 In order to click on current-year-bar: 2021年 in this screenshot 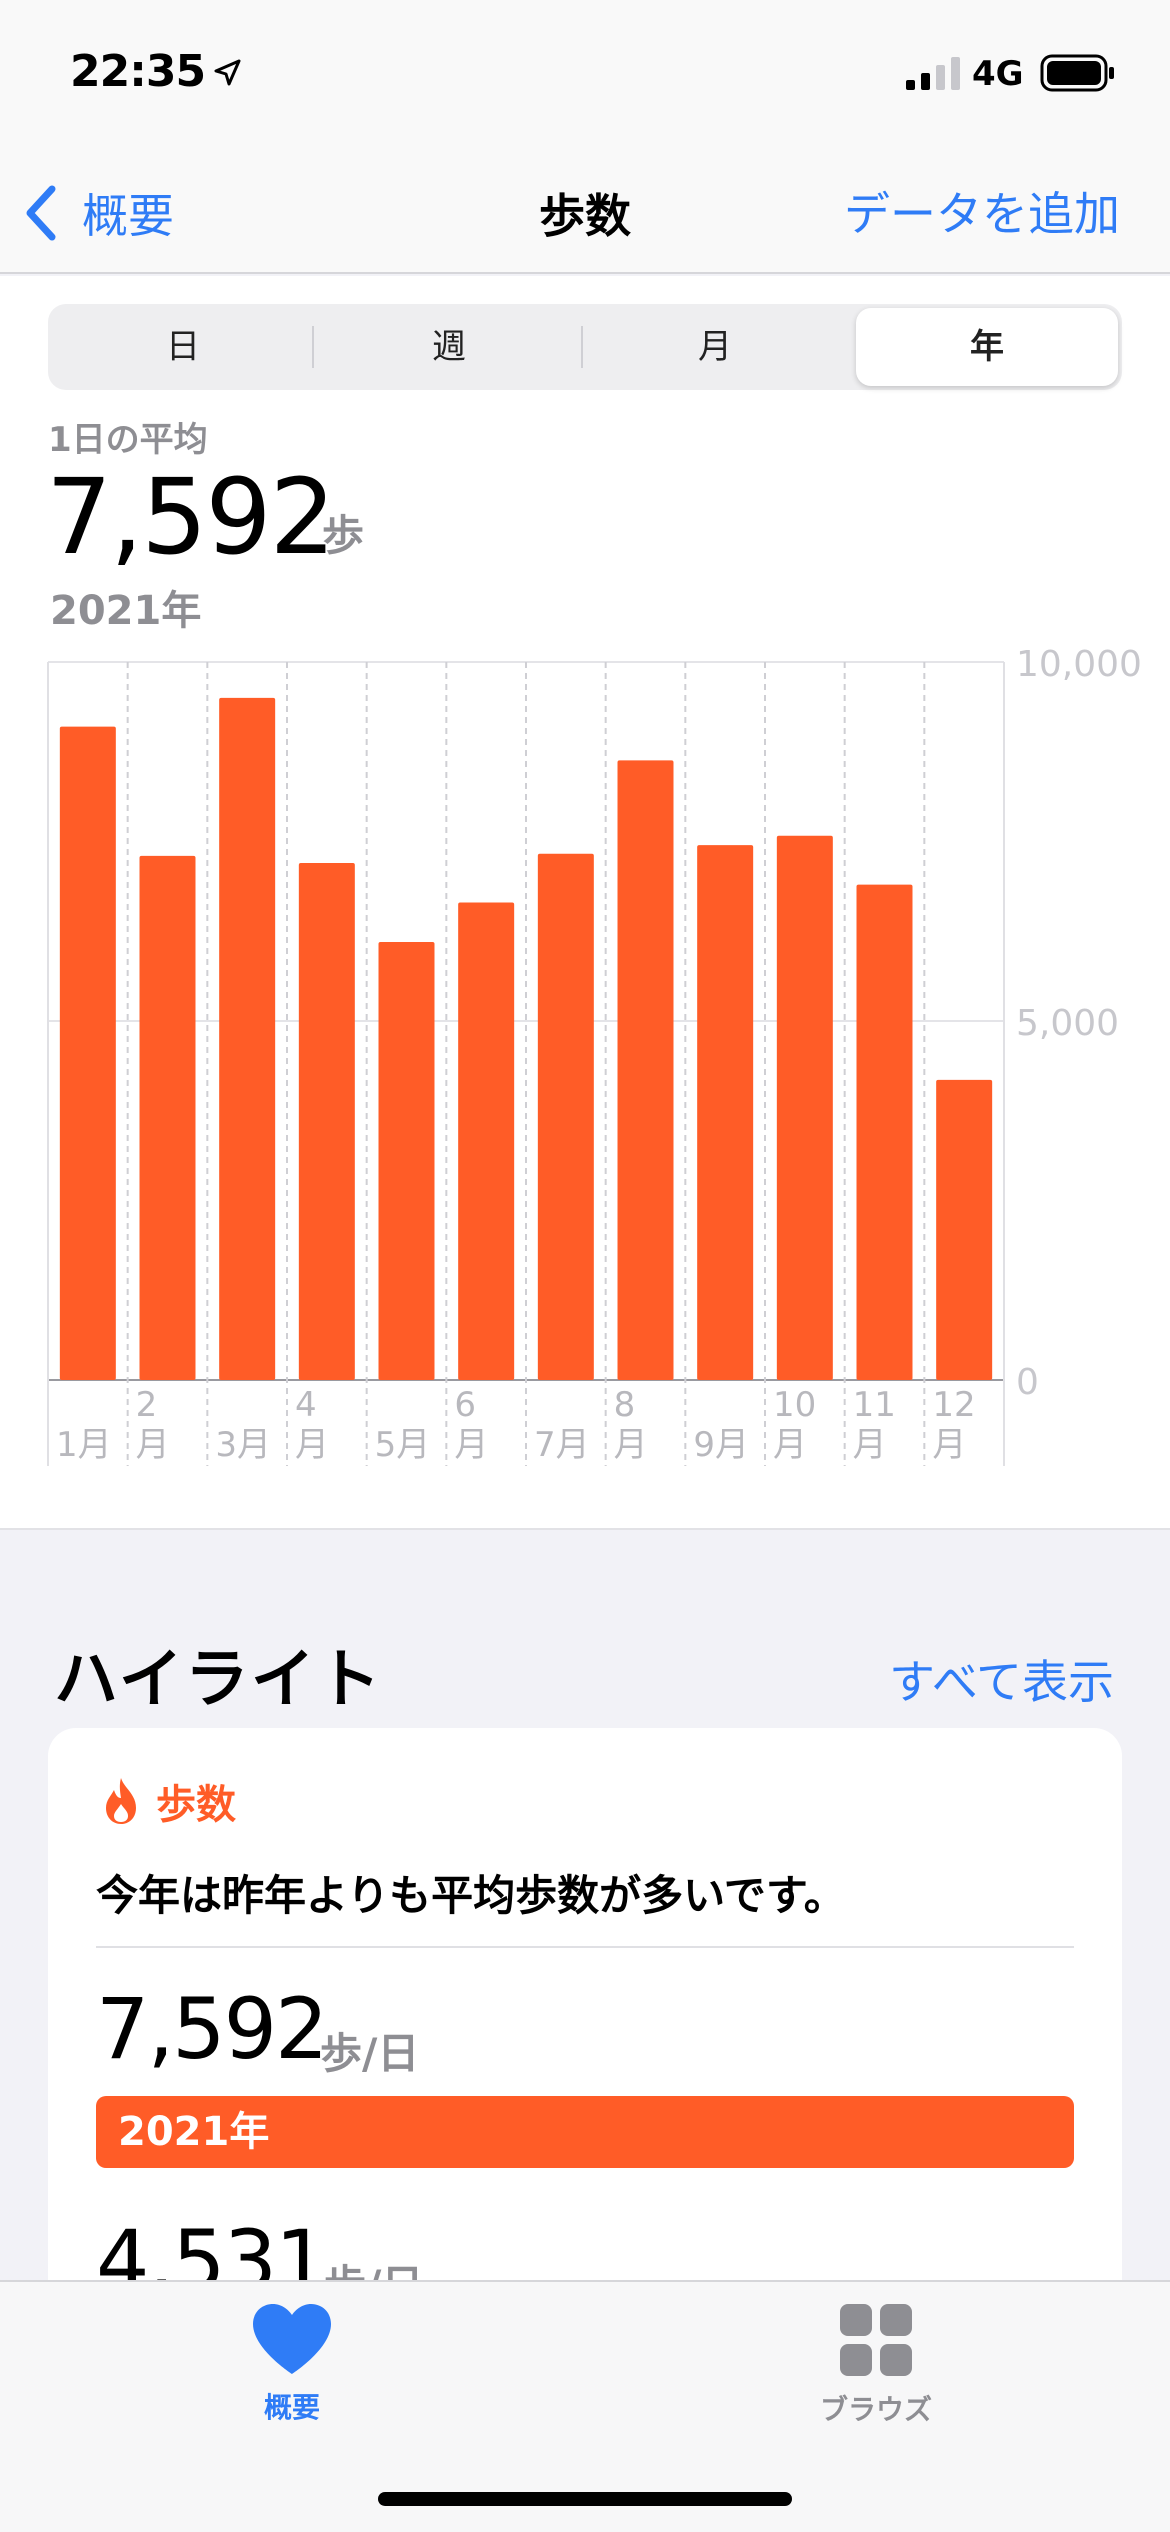, I will do `click(585, 2132)`.